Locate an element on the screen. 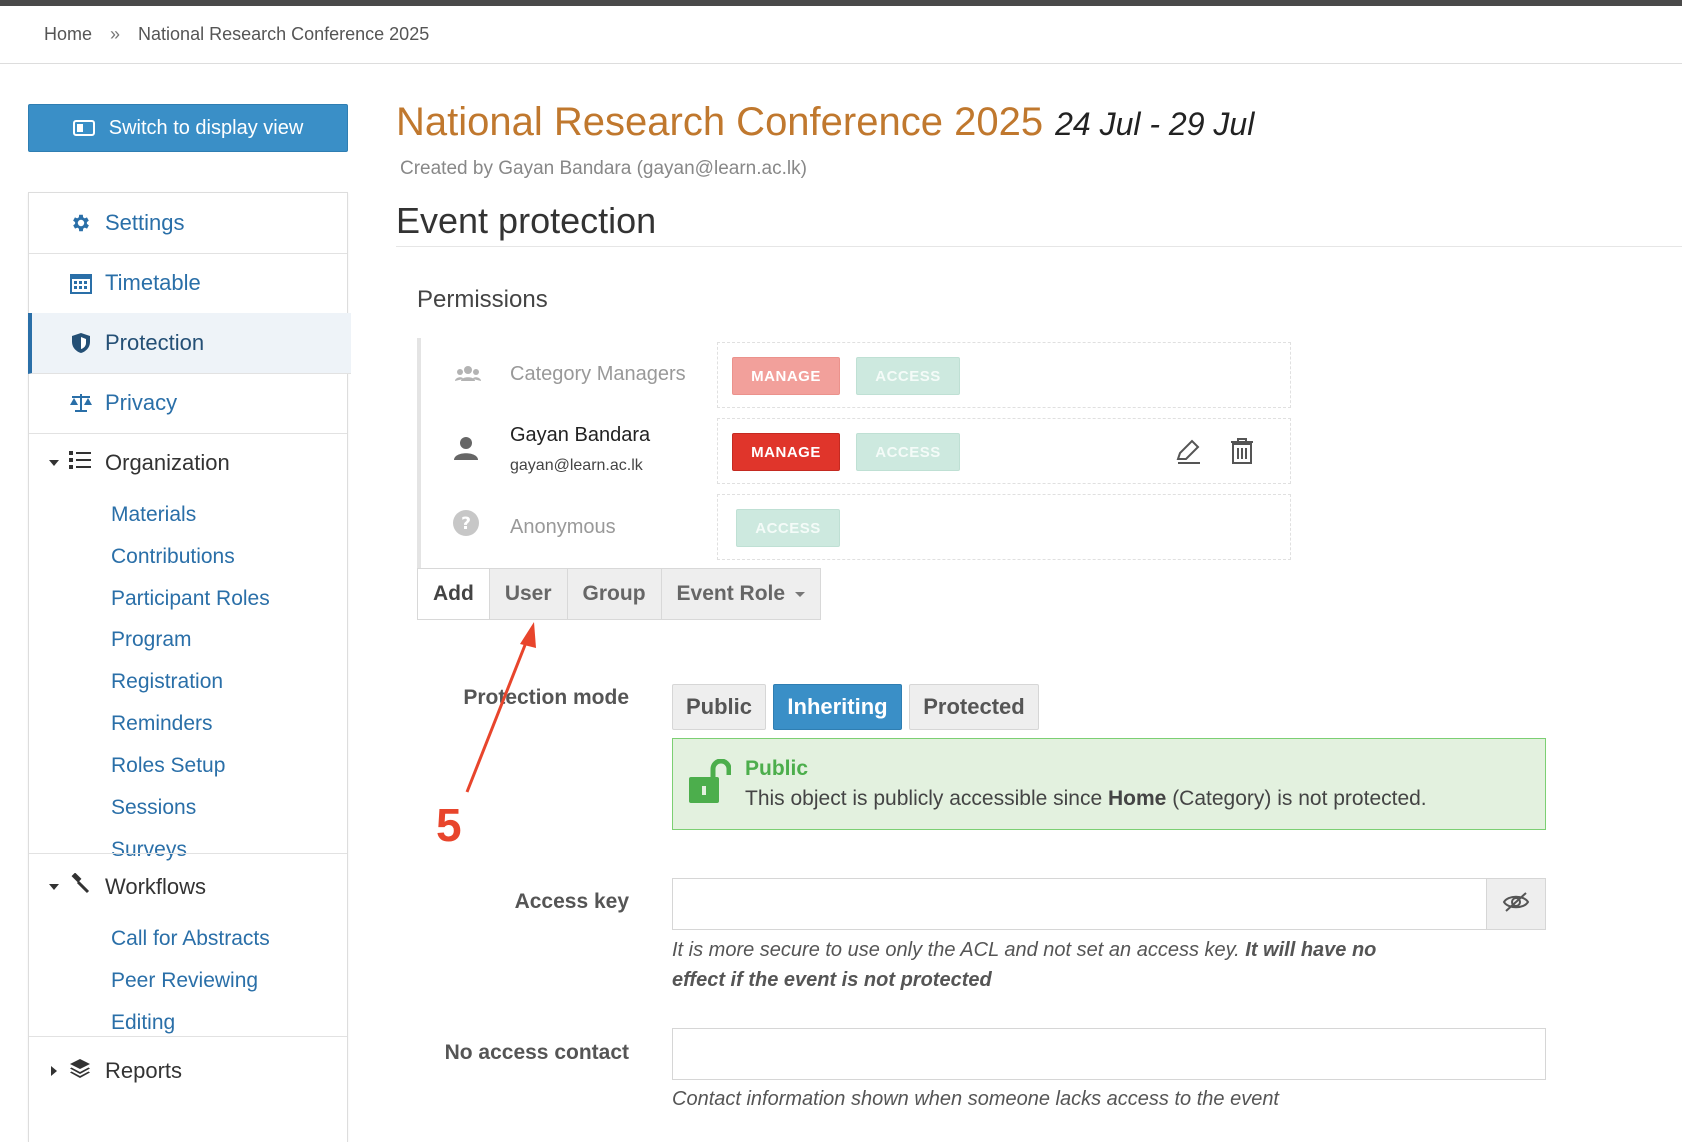 Image resolution: width=1682 pixels, height=1142 pixels. annotation-arrow is located at coordinates (500, 707).